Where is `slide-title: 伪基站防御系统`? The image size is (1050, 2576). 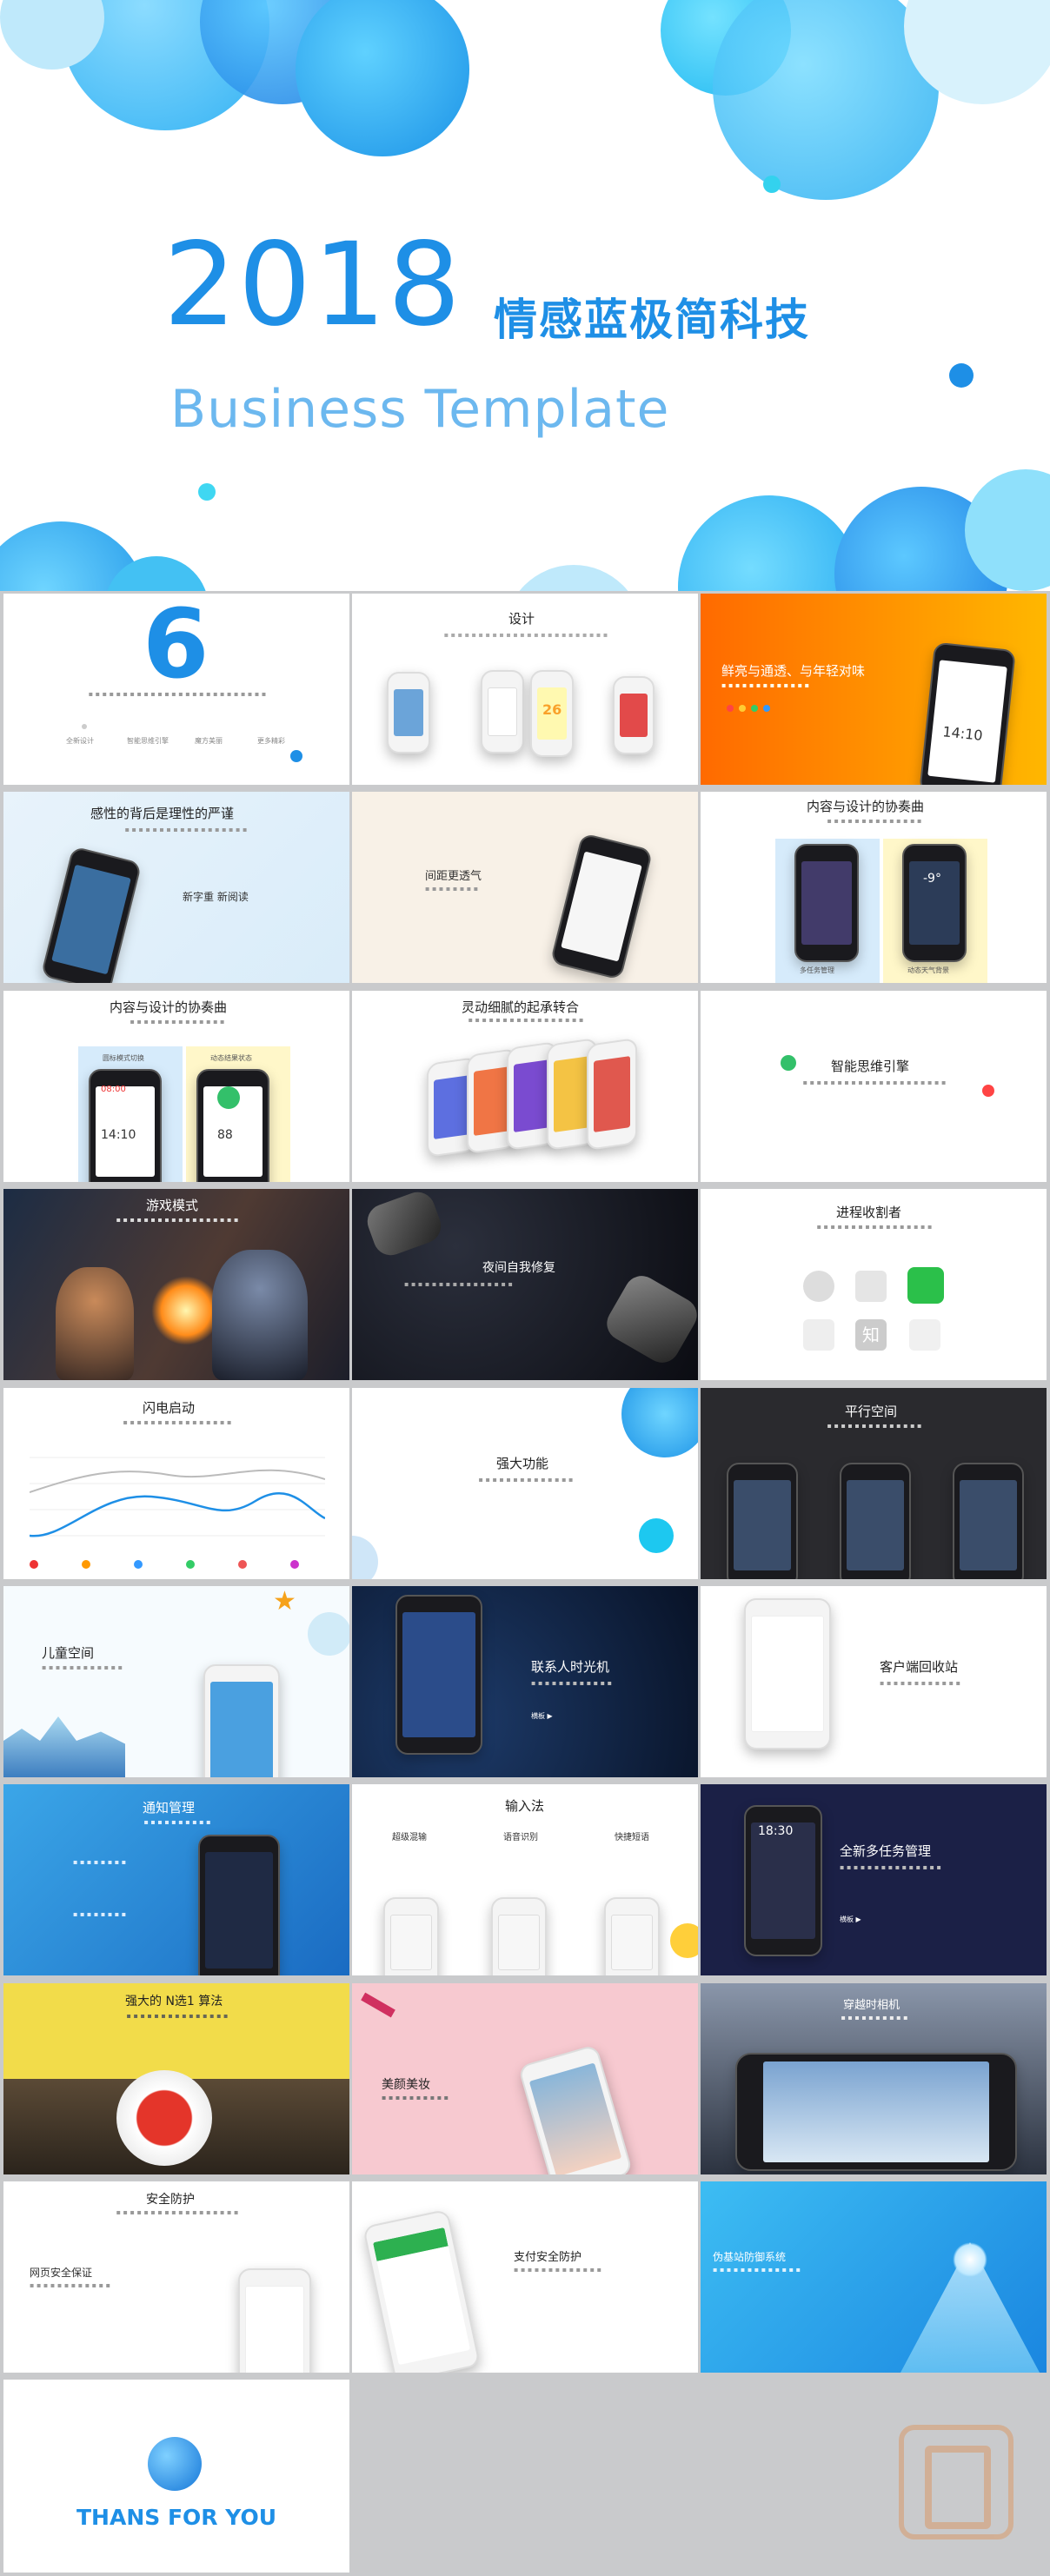 slide-title: 伪基站防御系统 is located at coordinates (750, 2257).